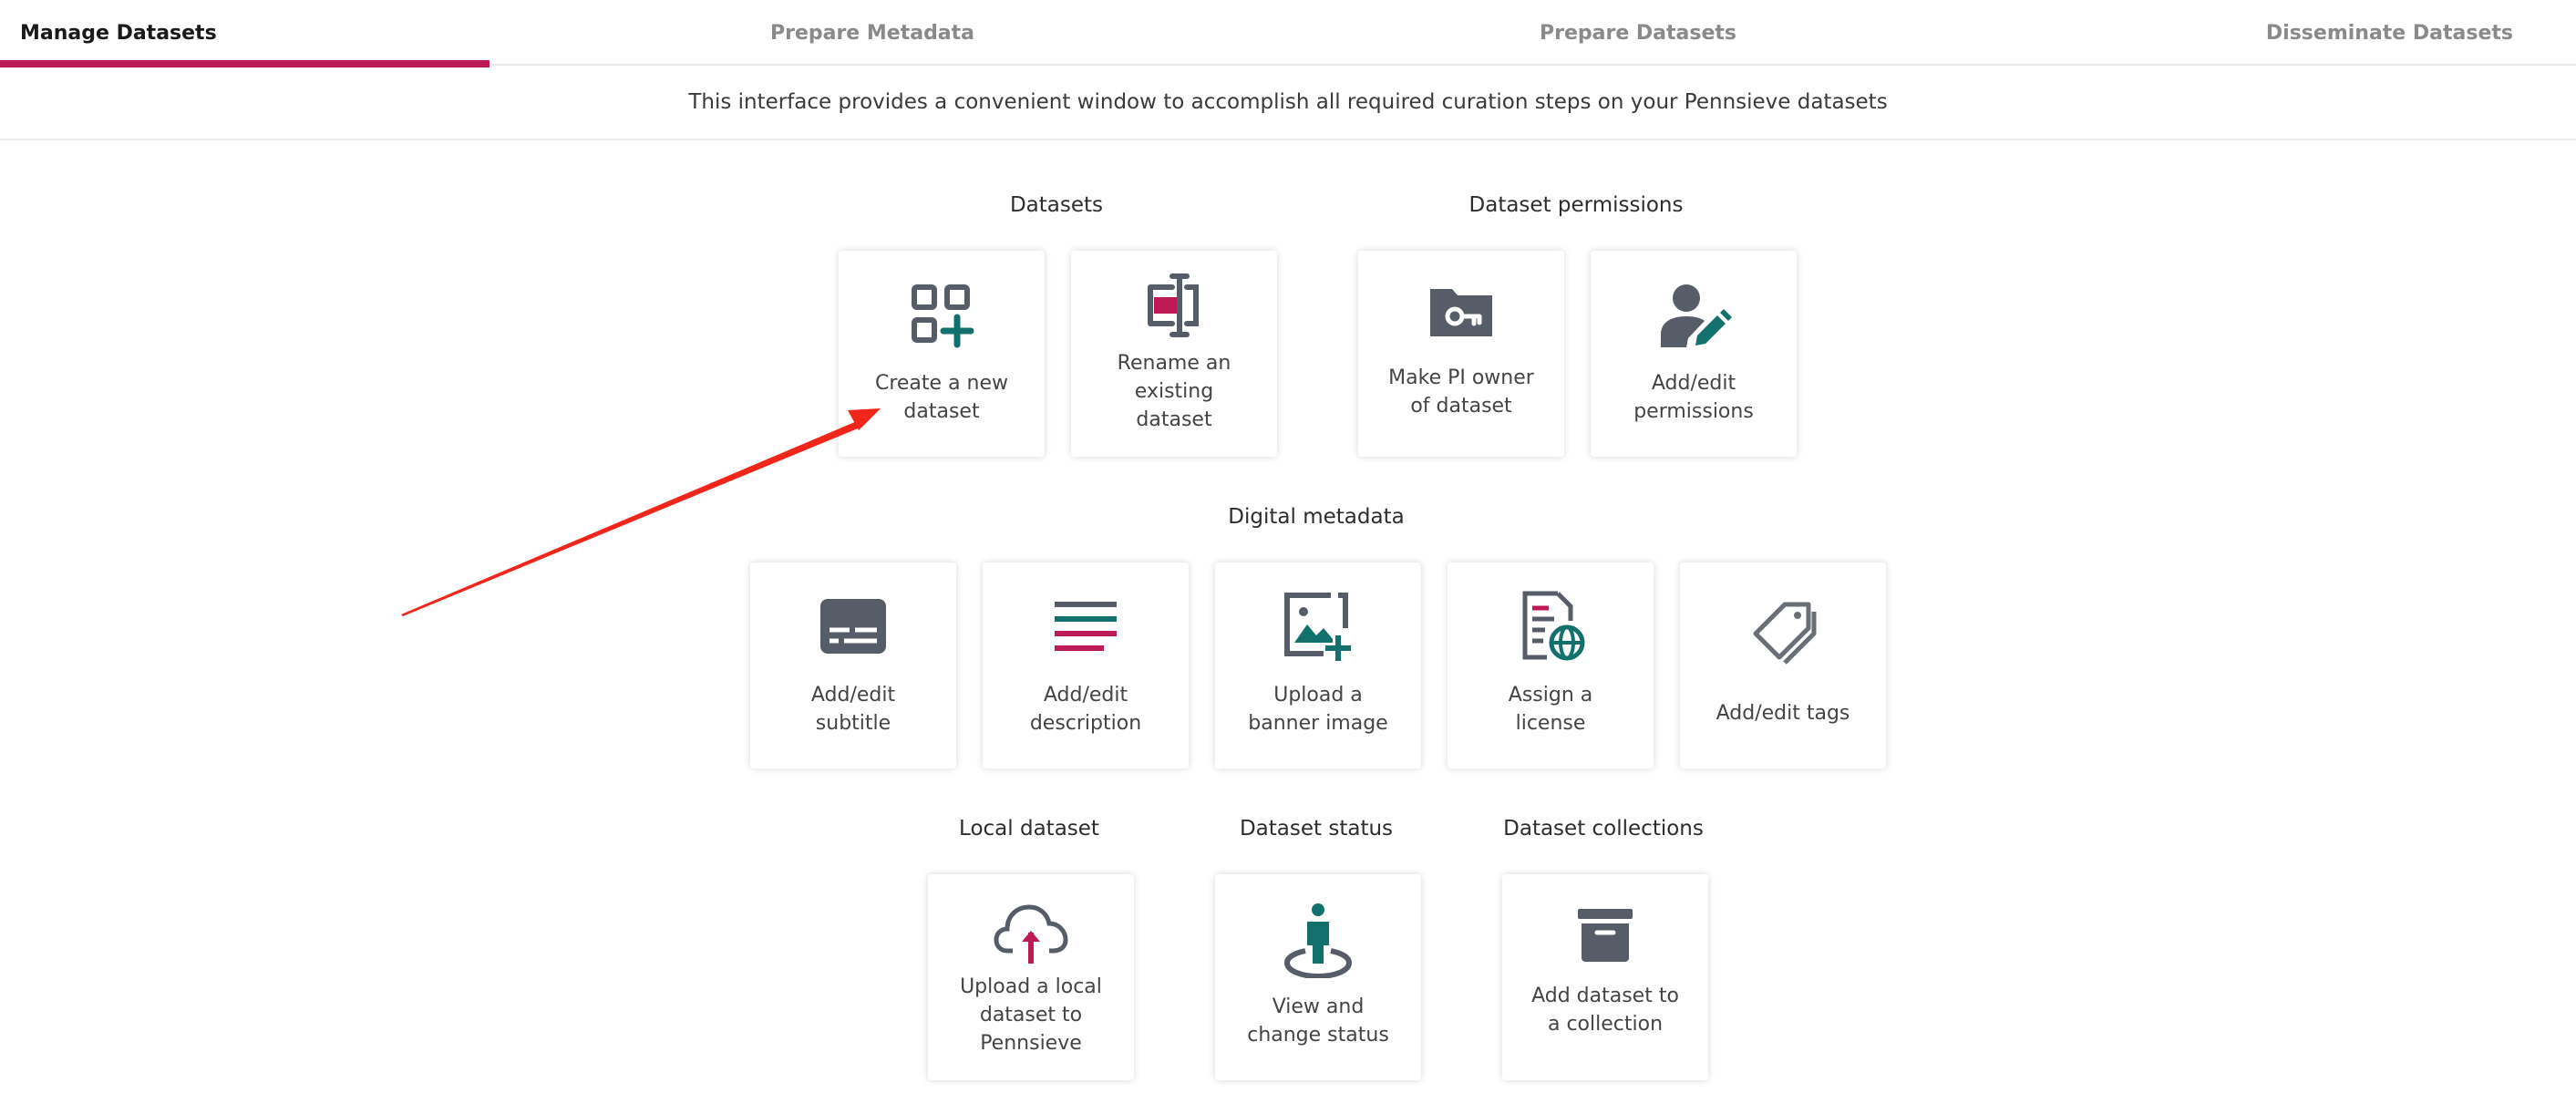 The width and height of the screenshot is (2576, 1114). What do you see at coordinates (1694, 354) in the screenshot?
I see `add-edit-permissions-card: Add/edit permissions` at bounding box center [1694, 354].